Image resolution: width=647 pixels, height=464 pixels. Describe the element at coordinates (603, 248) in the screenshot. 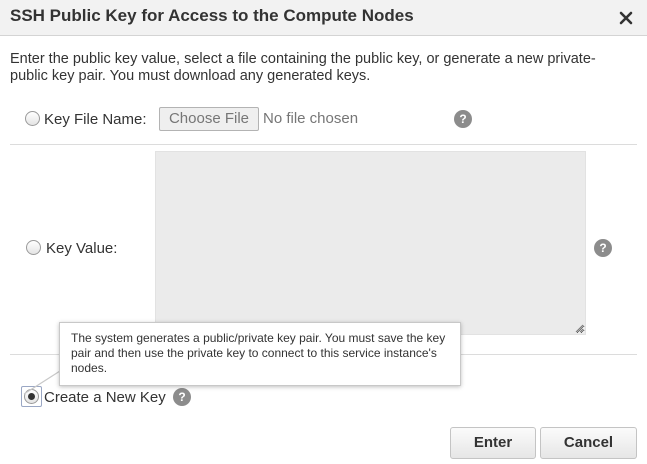

I see `key-value-help-icon: ?` at that location.